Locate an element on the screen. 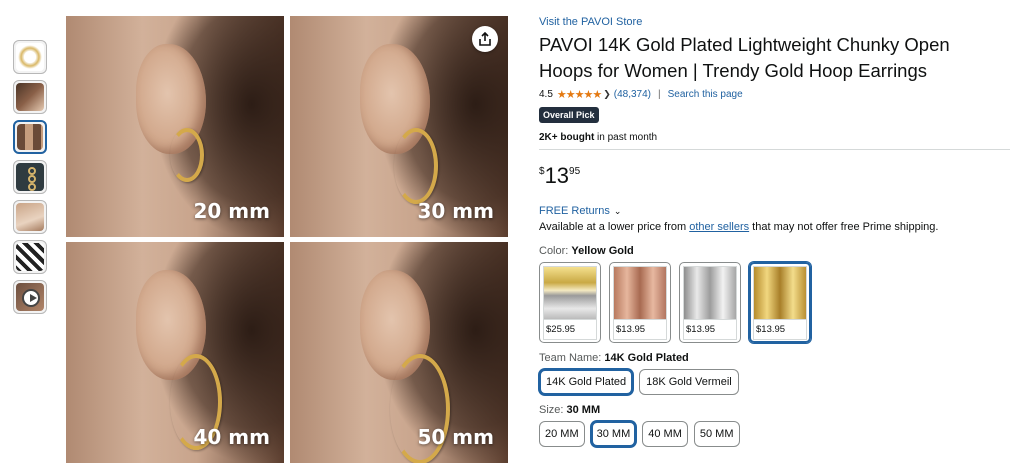 The width and height of the screenshot is (1024, 469). team-name-label: Team Name: 14K Gold Plated is located at coordinates (614, 358).